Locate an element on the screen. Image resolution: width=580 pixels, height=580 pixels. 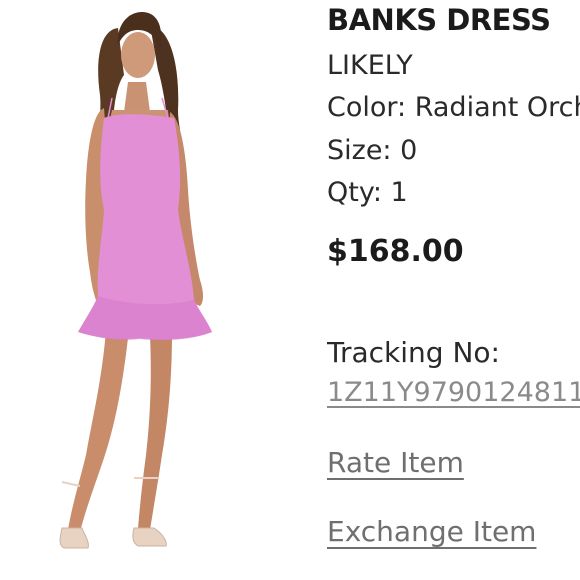
qty-value: 1 is located at coordinates (399, 192).